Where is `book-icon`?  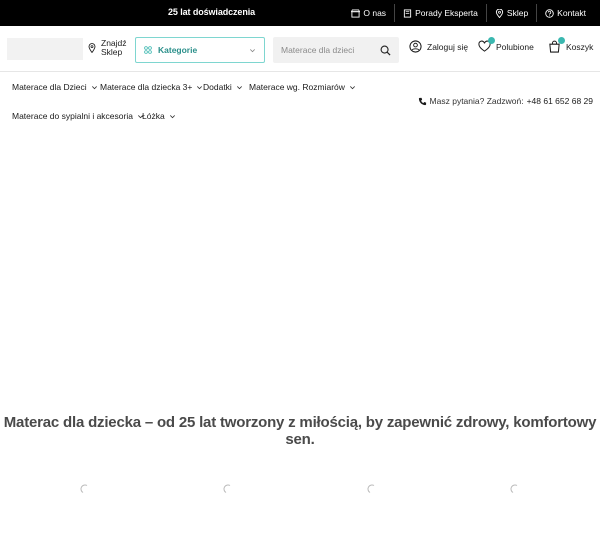
book-icon is located at coordinates (407, 13).